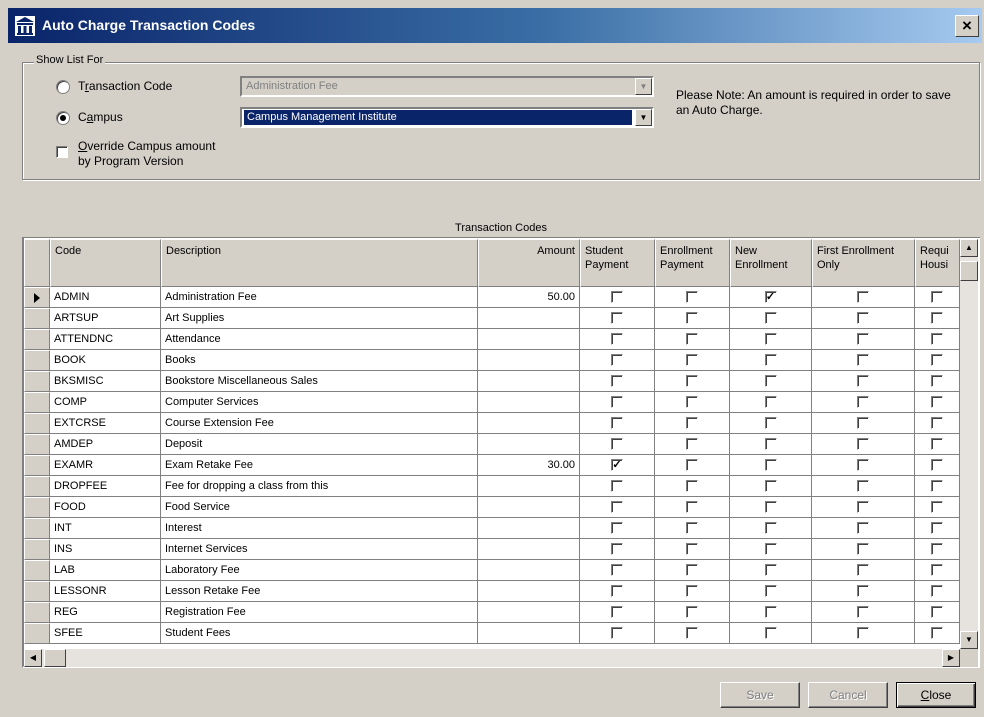 This screenshot has width=984, height=717. I want to click on cell-code: COMP, so click(105, 402).